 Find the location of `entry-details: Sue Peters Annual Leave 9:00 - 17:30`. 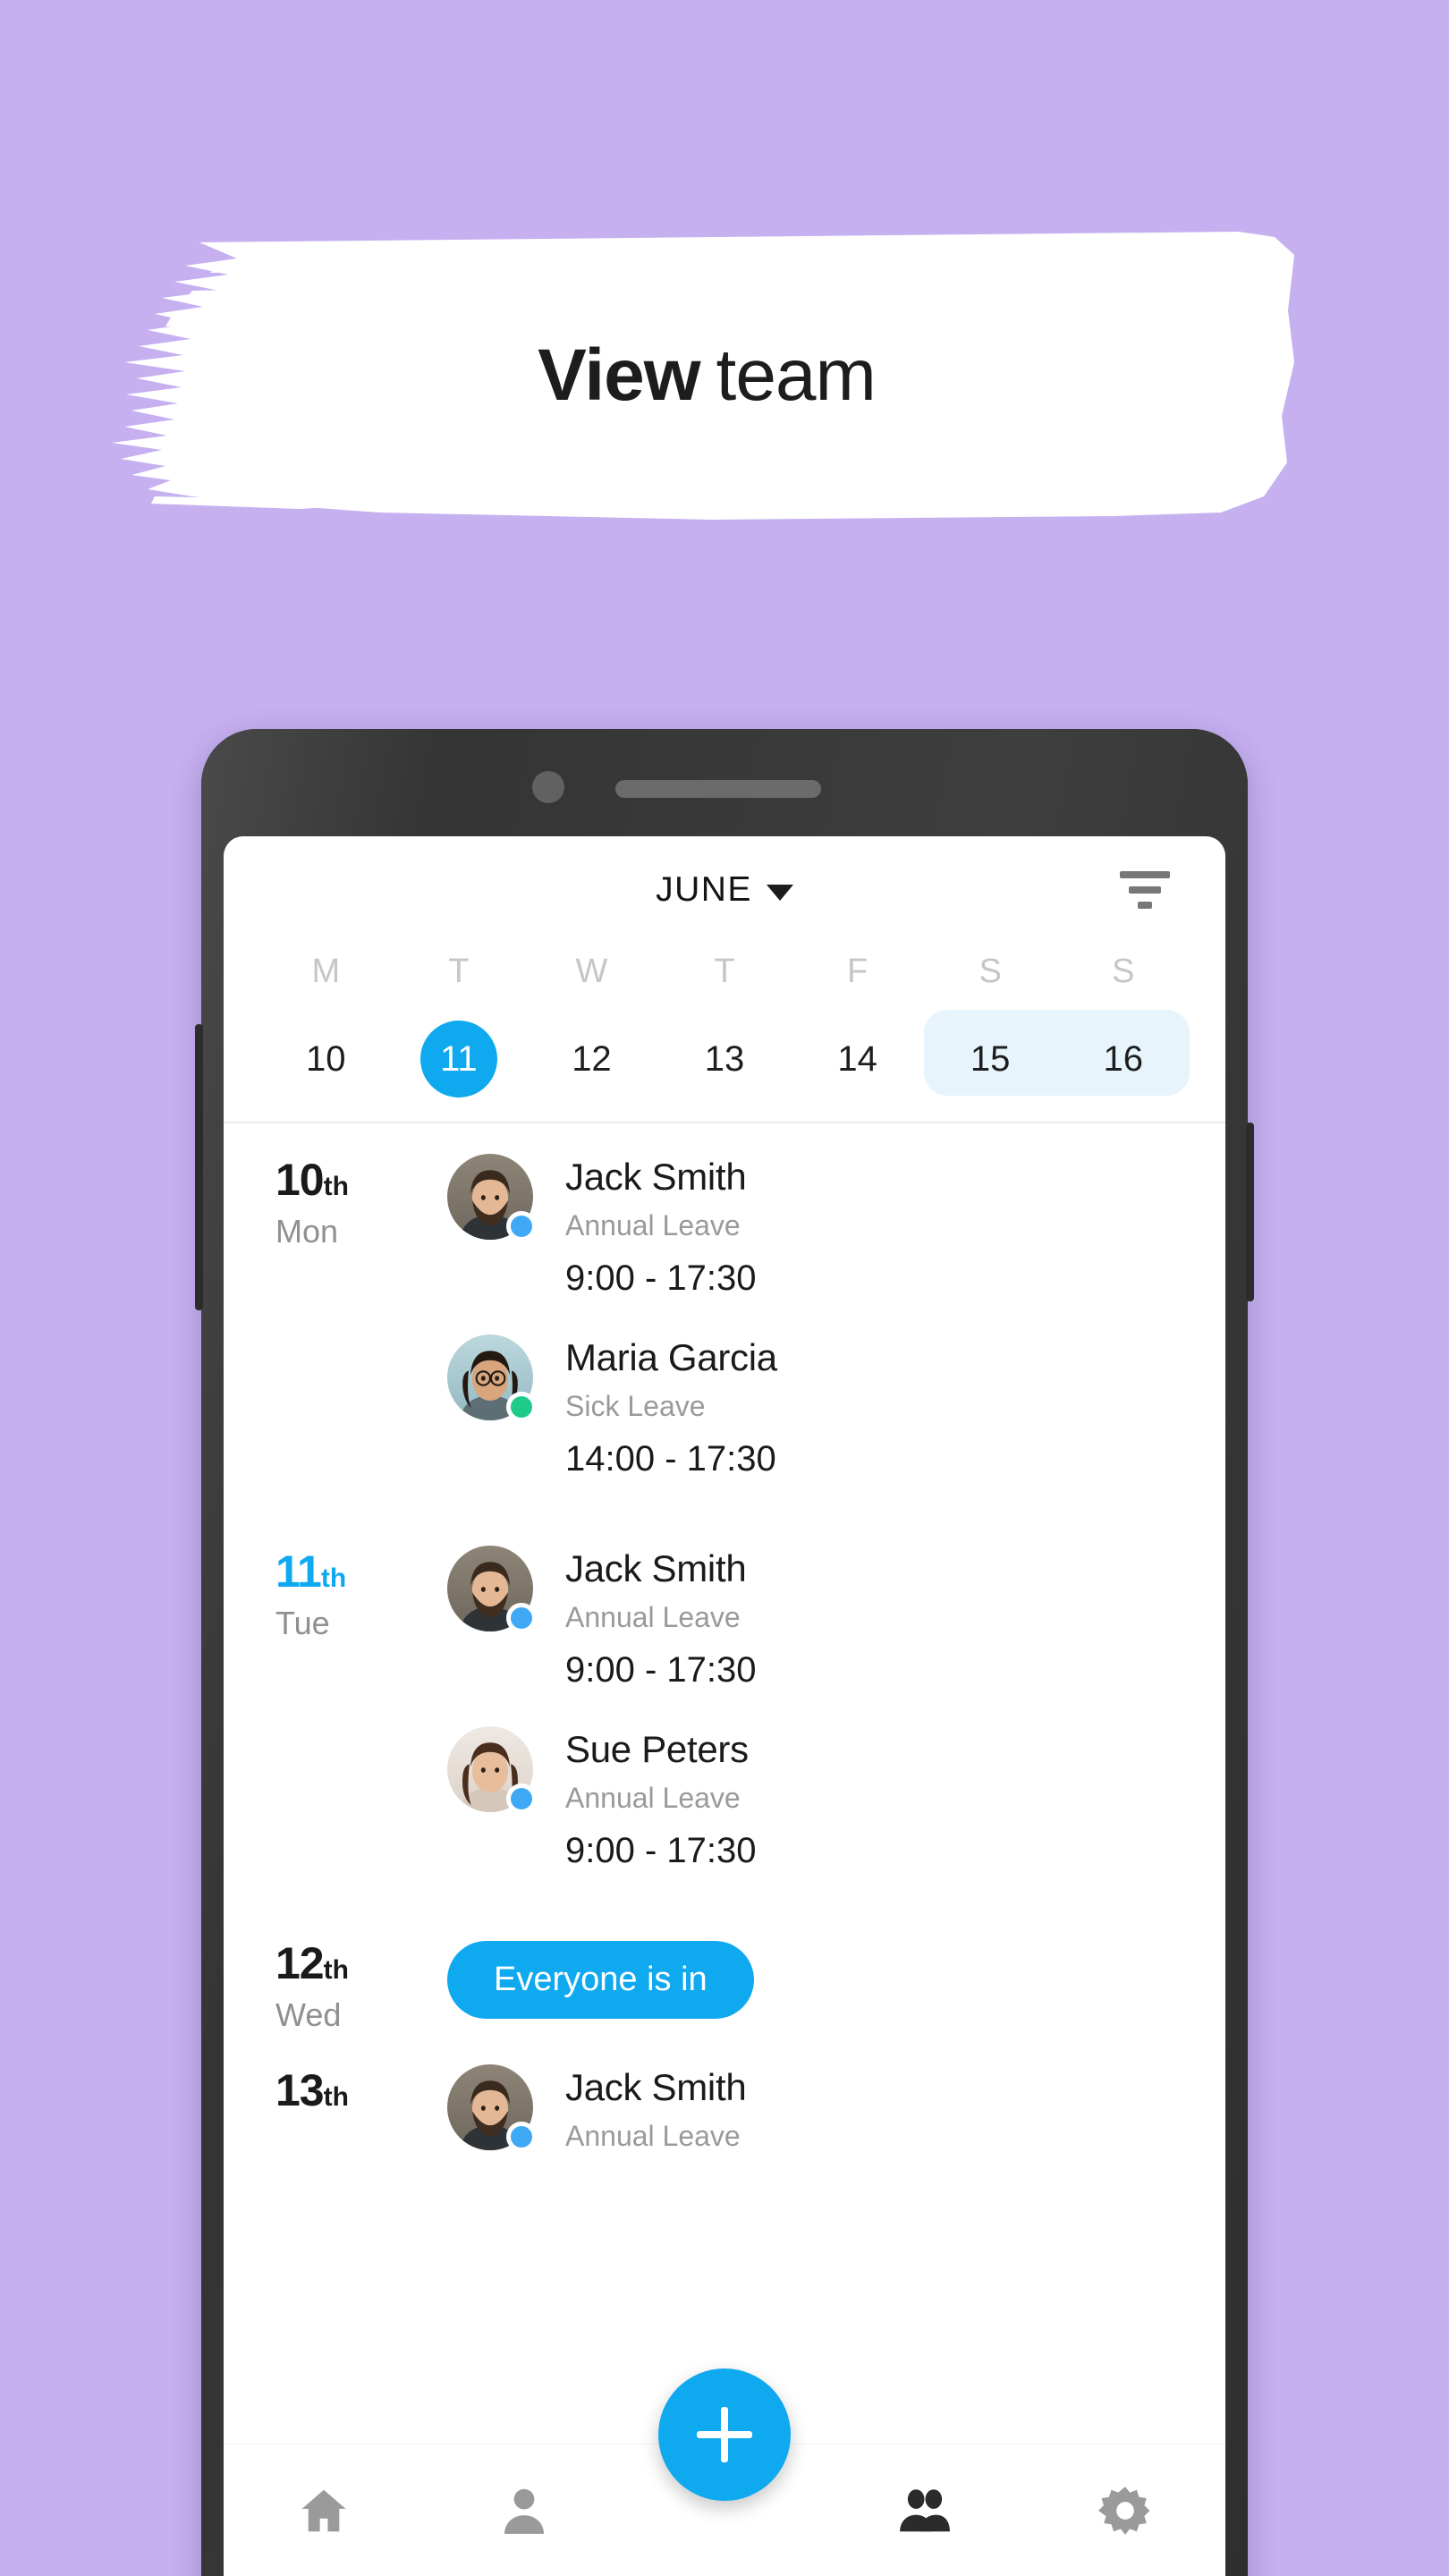

entry-details: Sue Peters Annual Leave 9:00 - 17:30 is located at coordinates (661, 1798).